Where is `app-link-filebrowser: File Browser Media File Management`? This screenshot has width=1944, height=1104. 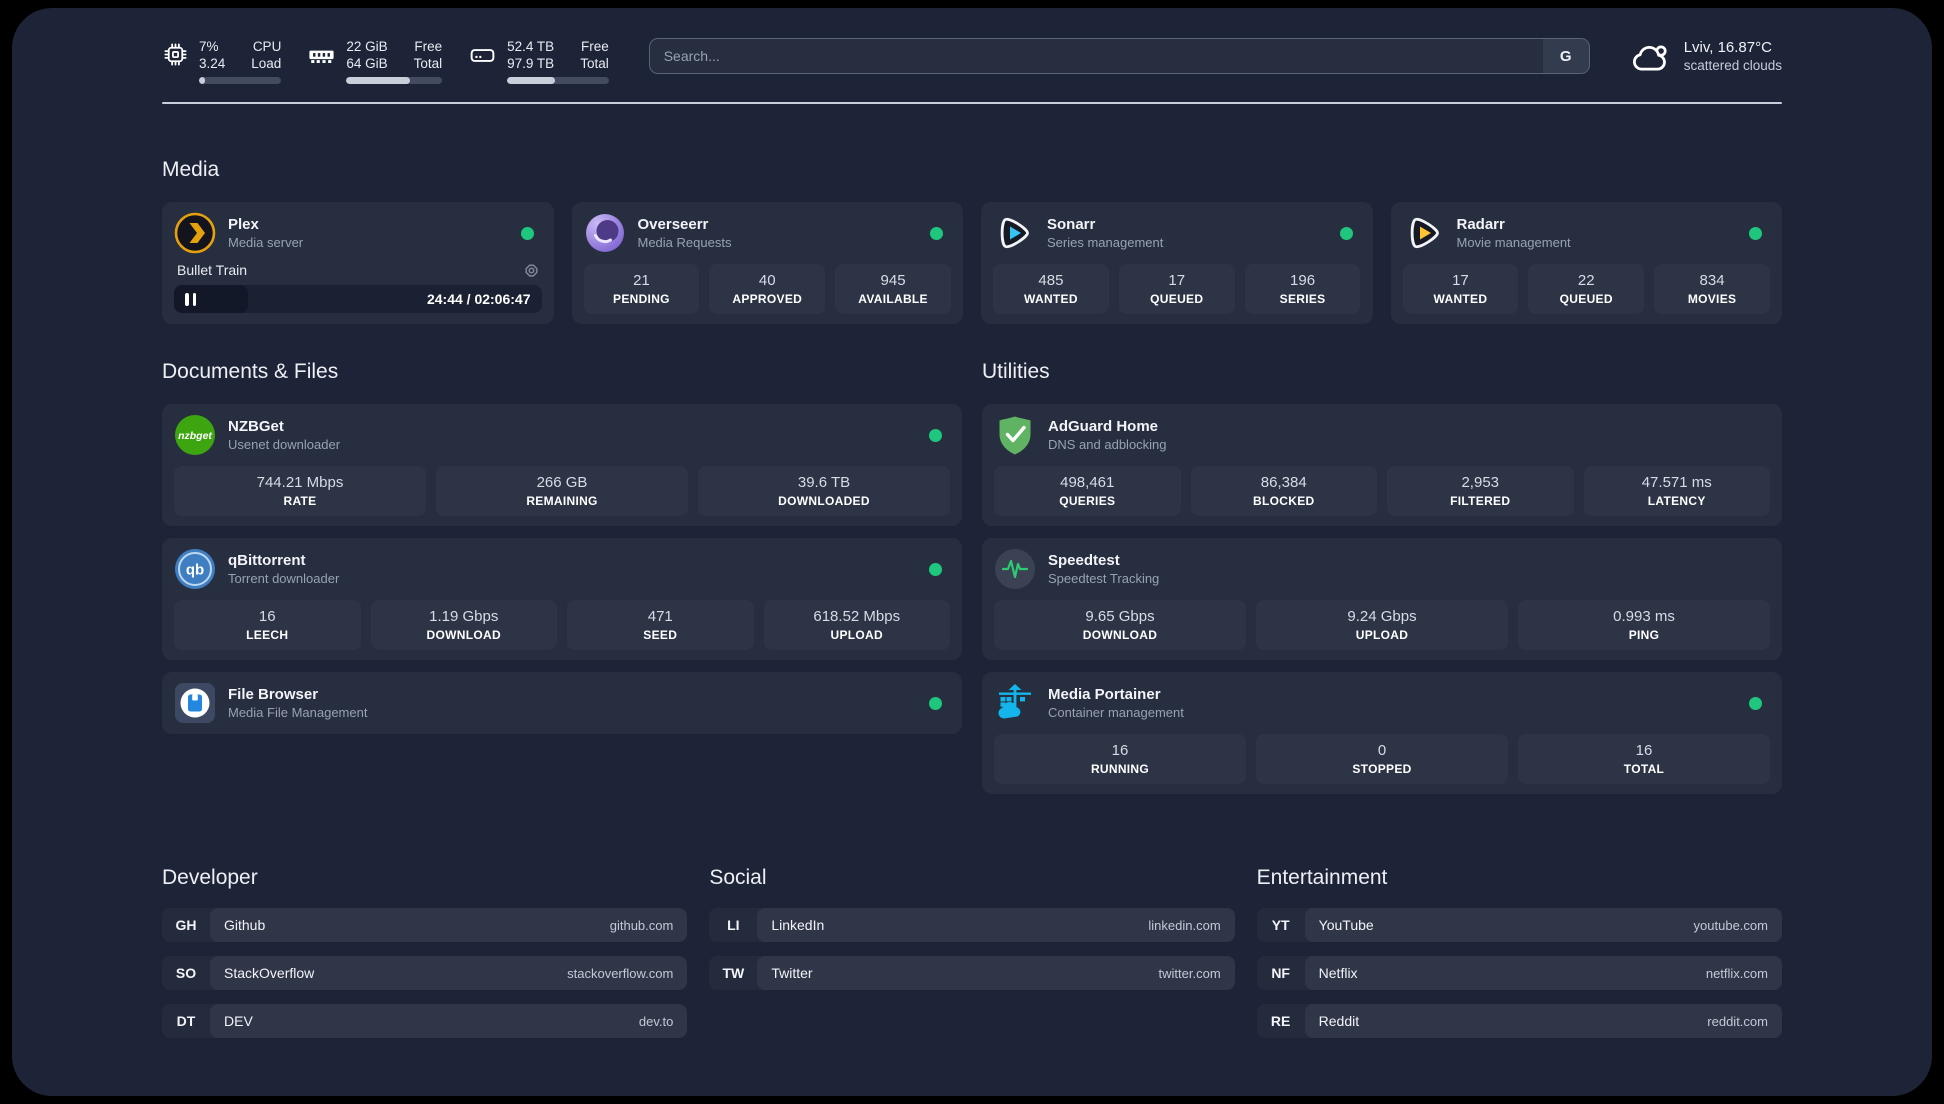
app-link-filebrowser: File Browser Media File Management is located at coordinates (562, 703).